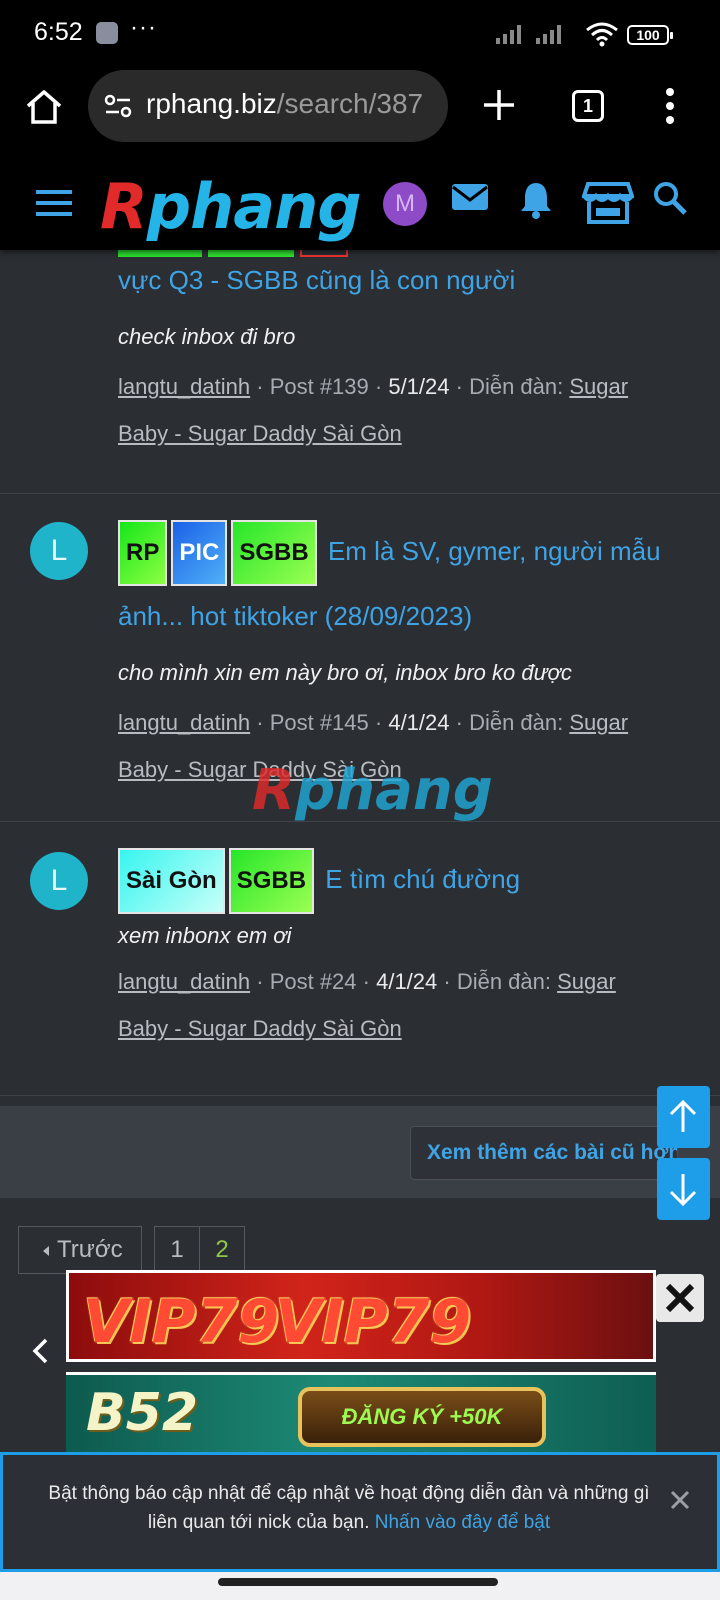 Image resolution: width=720 pixels, height=1600 pixels. I want to click on battery-icon: 100, so click(650, 35).